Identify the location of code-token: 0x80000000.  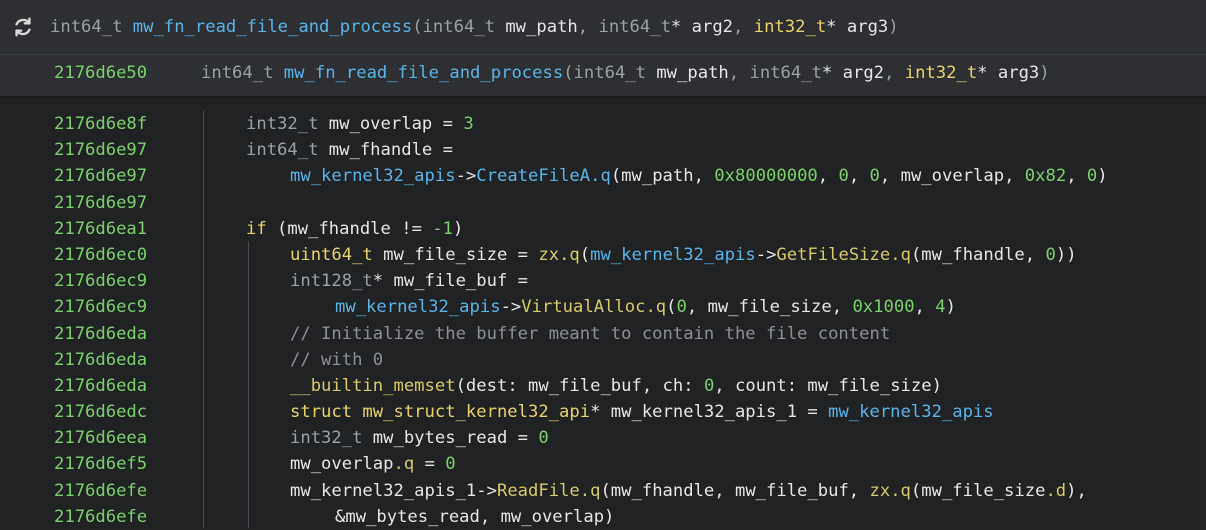
(765, 176).